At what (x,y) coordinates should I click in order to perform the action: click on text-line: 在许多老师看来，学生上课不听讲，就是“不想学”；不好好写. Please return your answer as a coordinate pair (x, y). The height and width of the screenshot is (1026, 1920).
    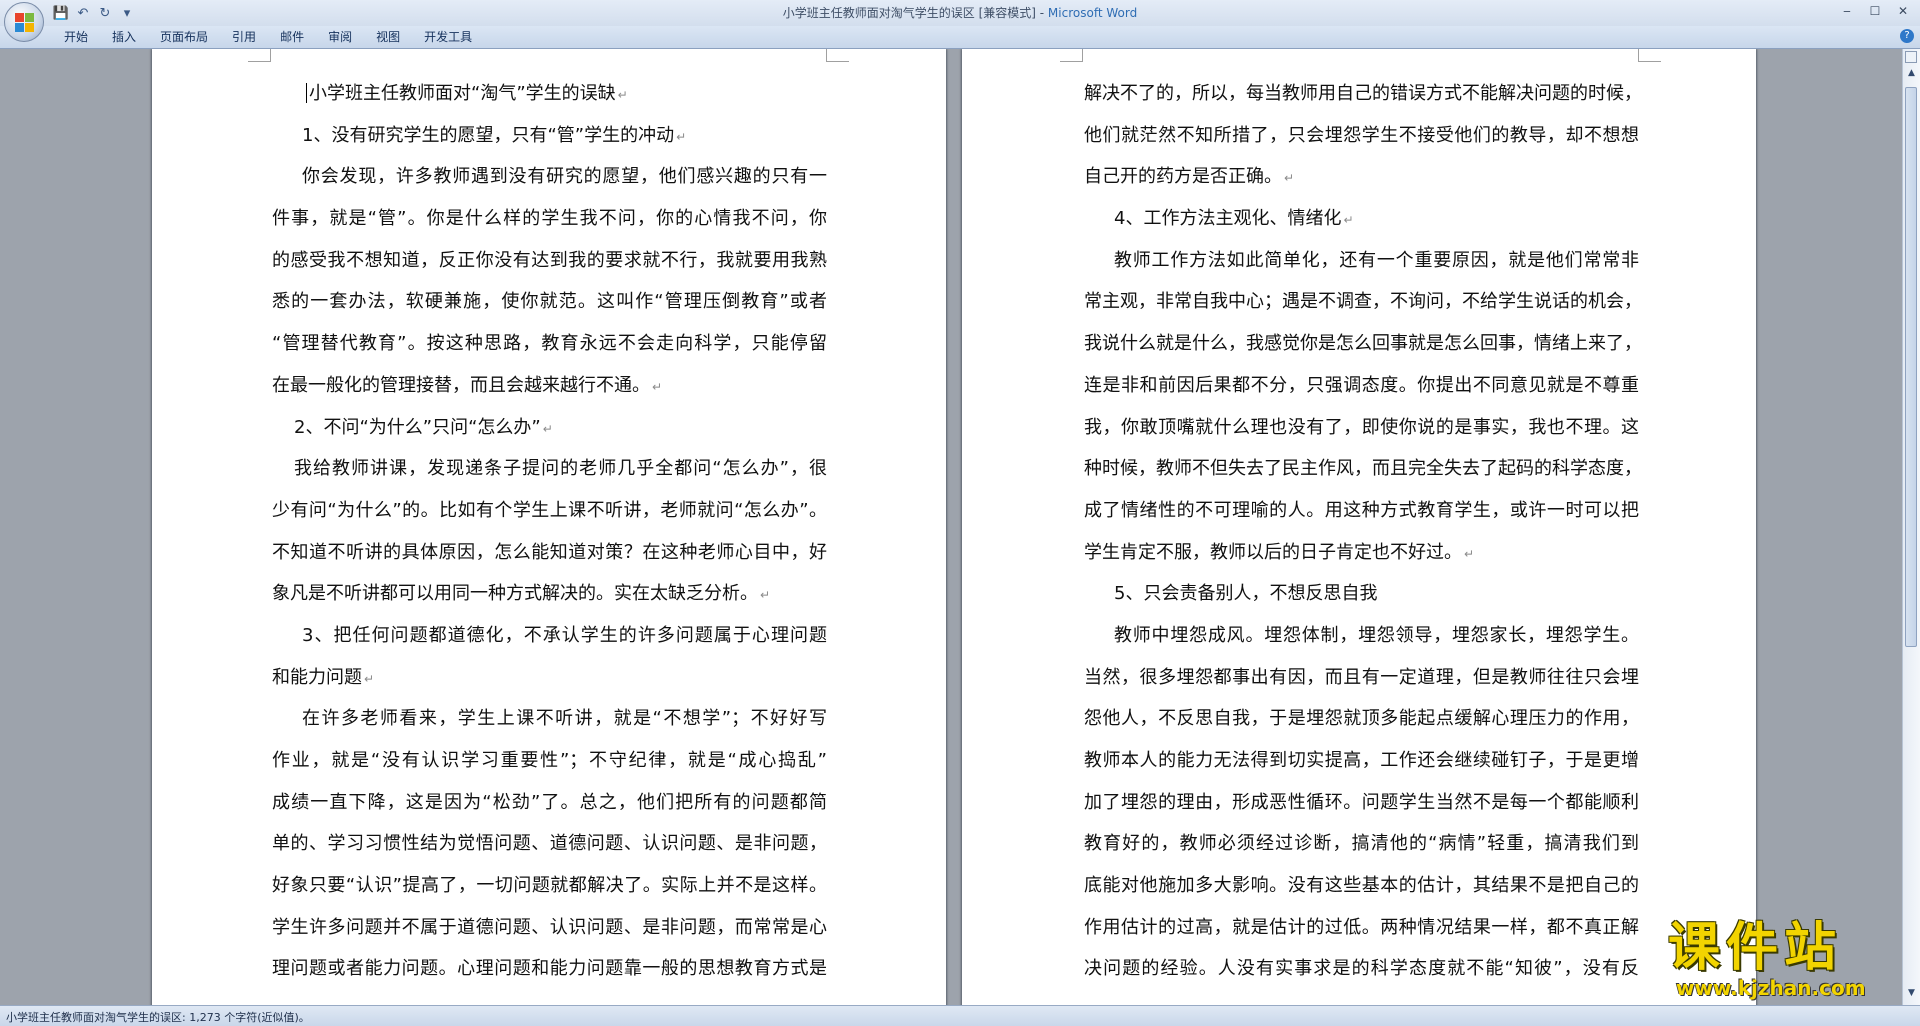
    Looking at the image, I should click on (549, 719).